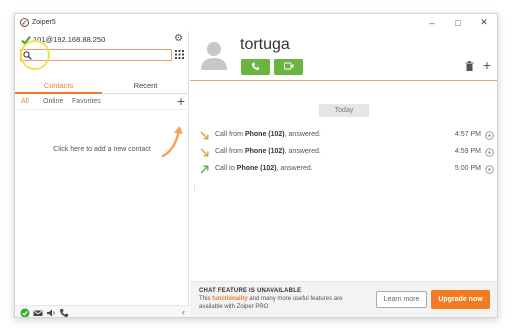 The image size is (512, 334). What do you see at coordinates (214, 55) in the screenshot?
I see `avatar-icon` at bounding box center [214, 55].